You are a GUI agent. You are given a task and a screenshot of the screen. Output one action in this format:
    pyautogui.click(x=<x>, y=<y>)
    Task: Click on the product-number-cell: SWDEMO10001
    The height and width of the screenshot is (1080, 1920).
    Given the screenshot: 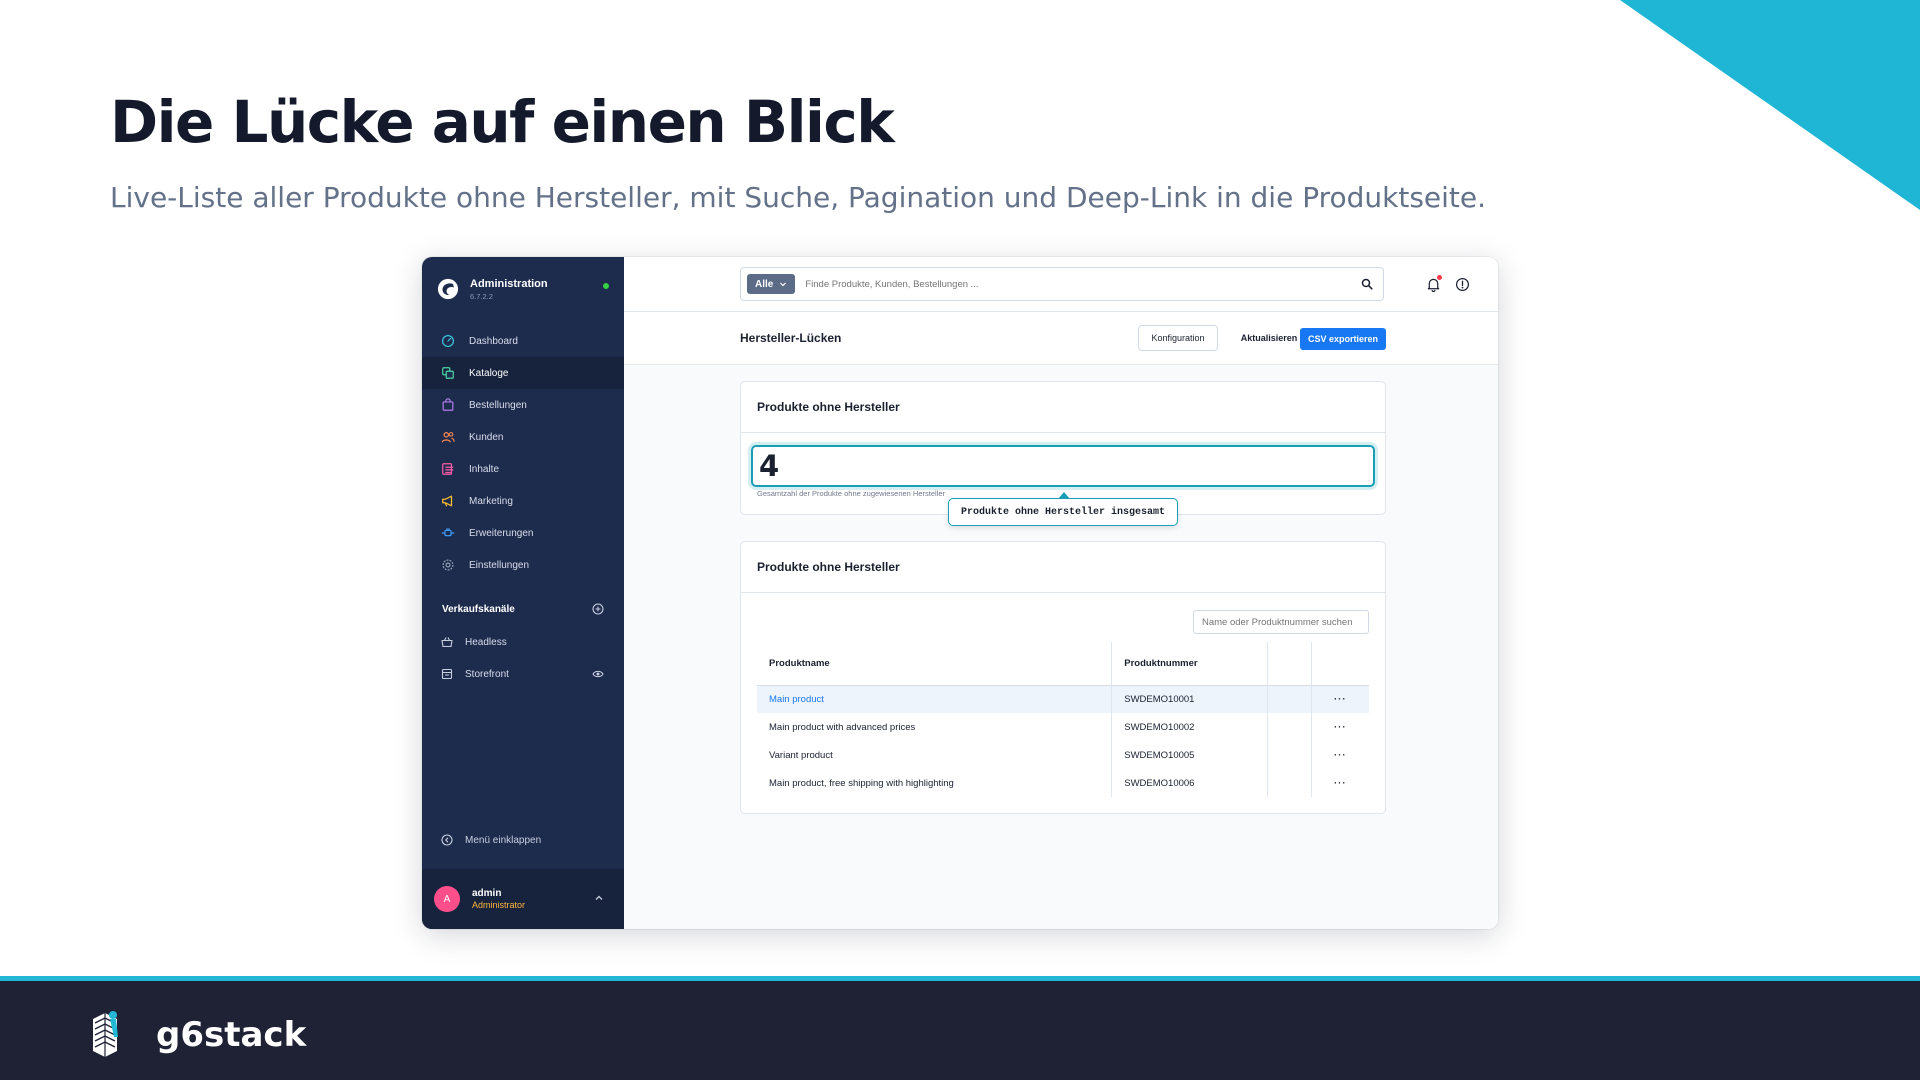 What is the action you would take?
    pyautogui.click(x=1189, y=699)
    